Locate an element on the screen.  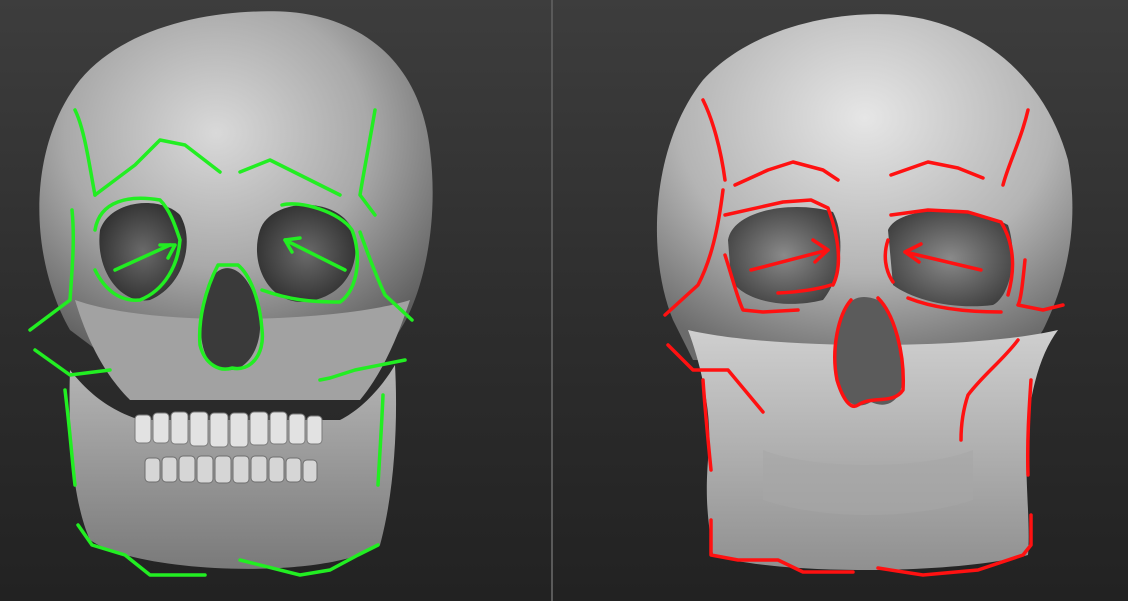
upper-teeth is located at coordinates (228, 429).